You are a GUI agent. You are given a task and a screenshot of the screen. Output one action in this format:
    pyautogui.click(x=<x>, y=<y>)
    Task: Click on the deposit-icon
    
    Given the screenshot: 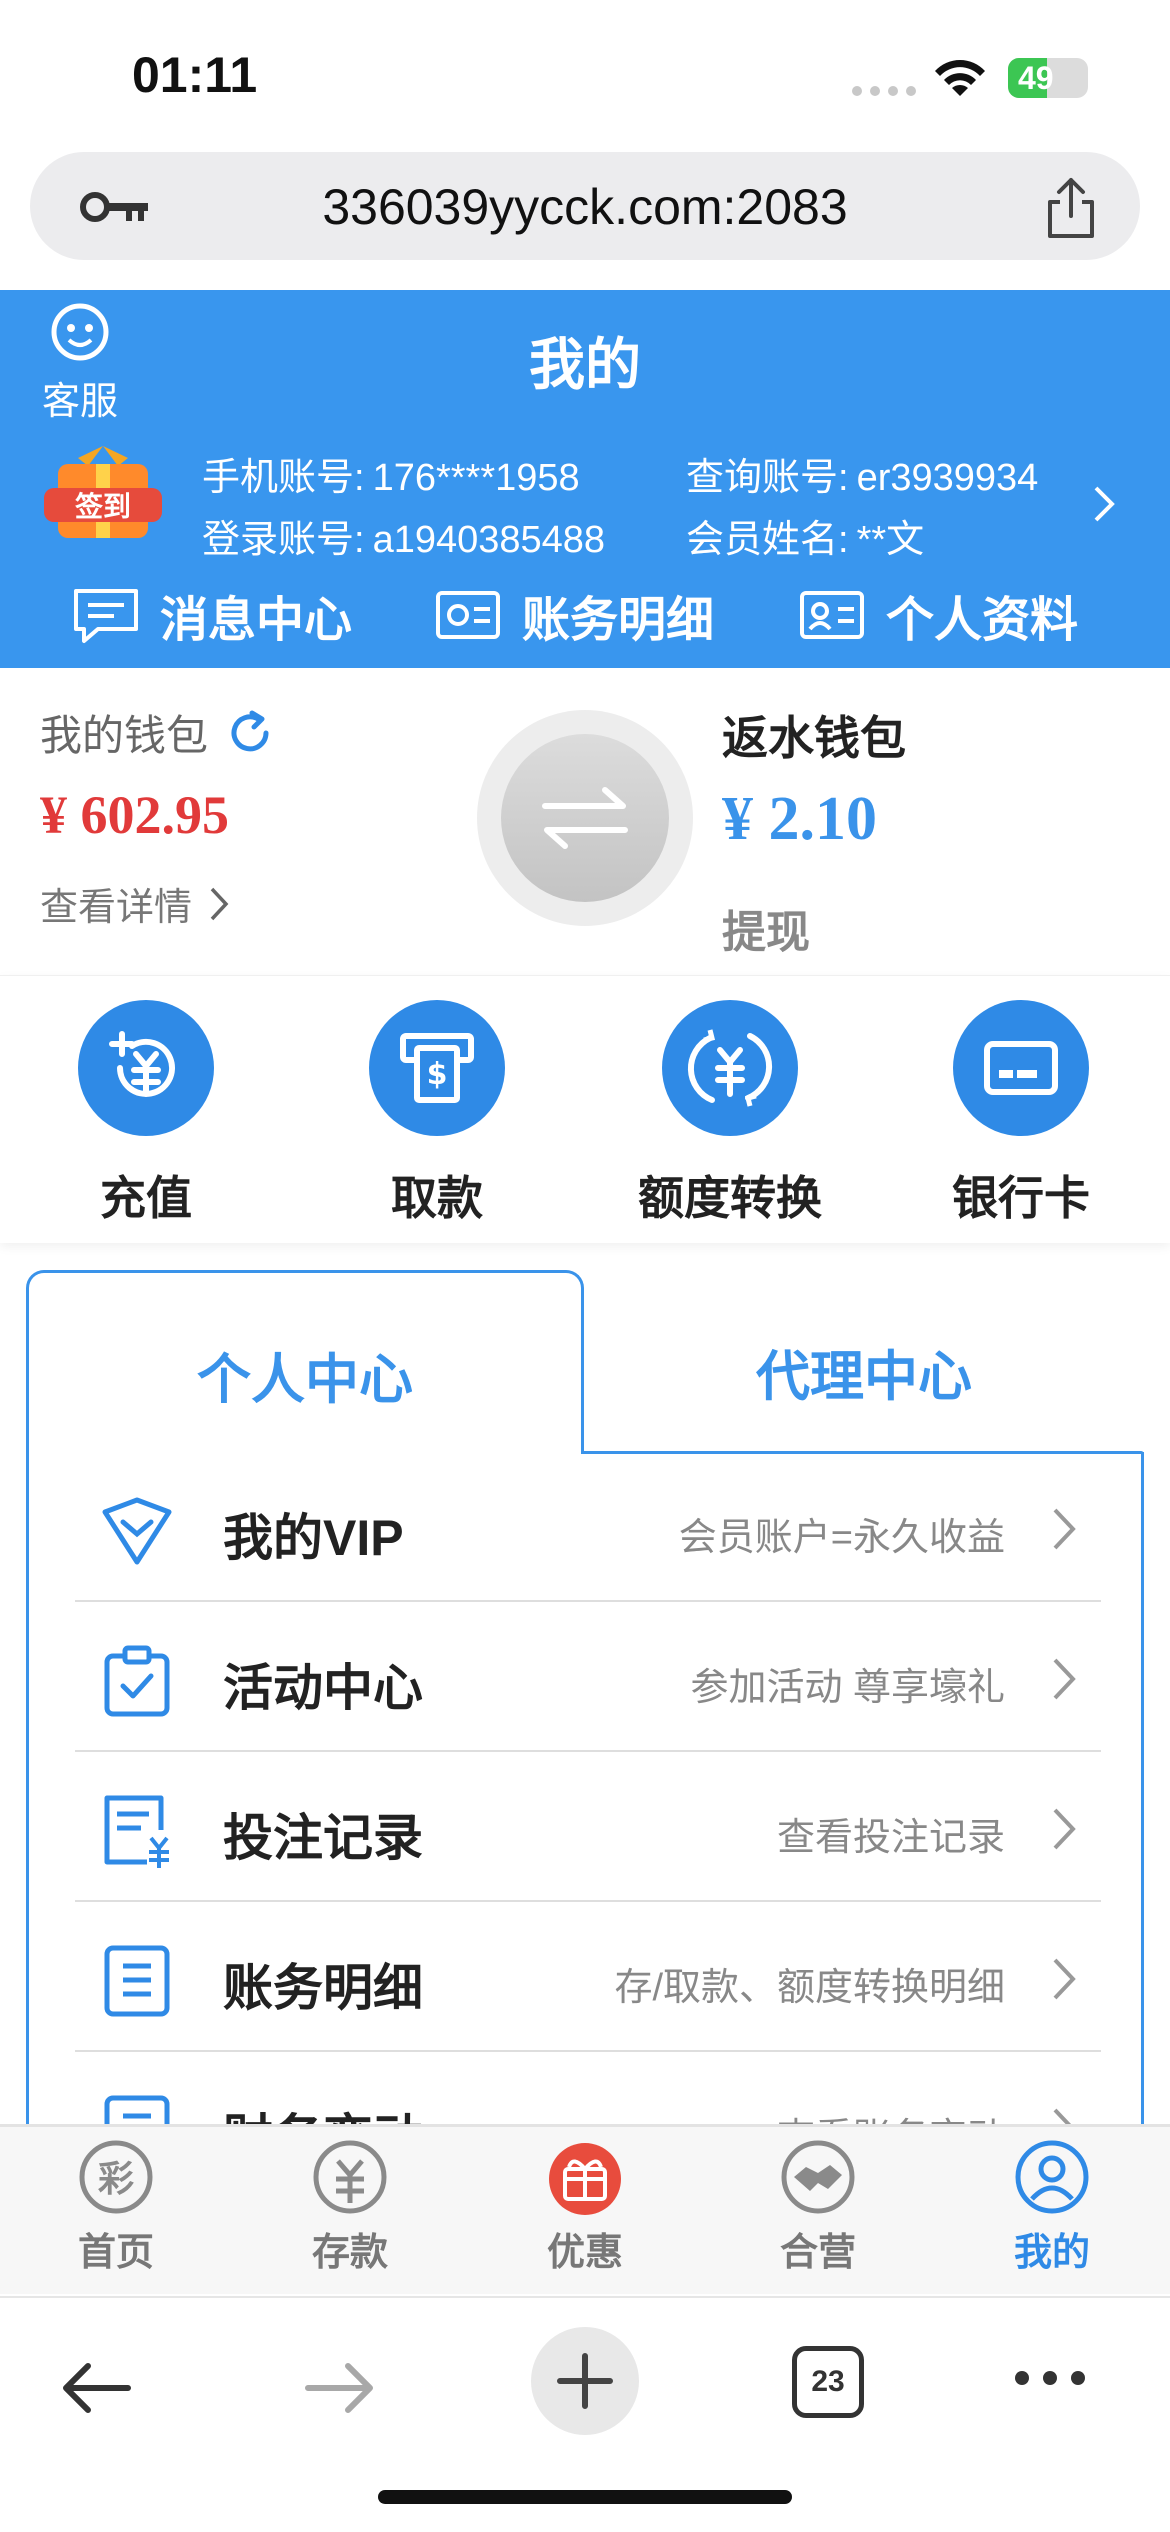 What is the action you would take?
    pyautogui.click(x=142, y=1064)
    